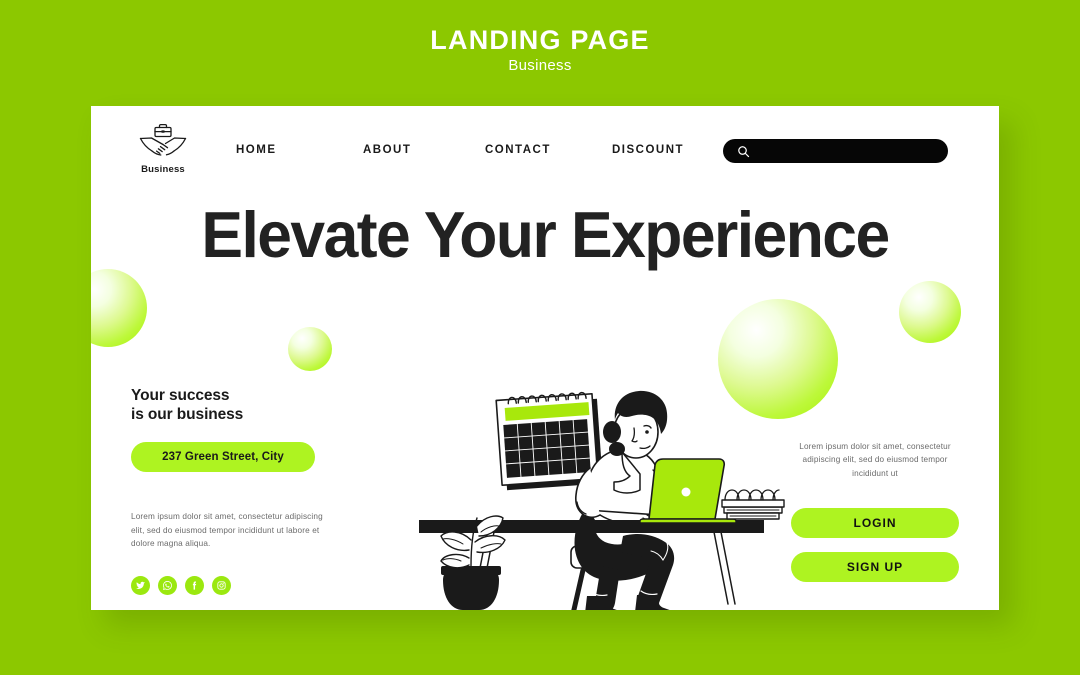  I want to click on social-link-instagram, so click(221, 586).